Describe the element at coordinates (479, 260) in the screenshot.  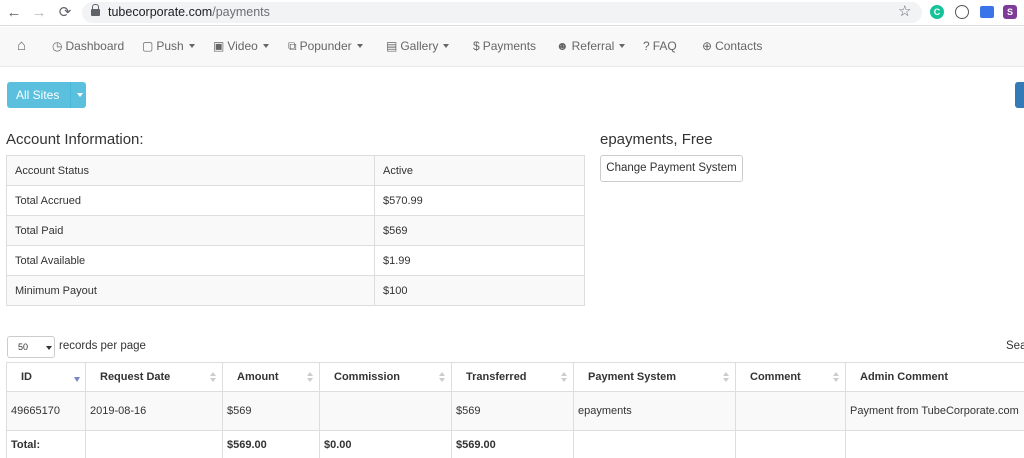
I see `total-available-value: $1.99` at that location.